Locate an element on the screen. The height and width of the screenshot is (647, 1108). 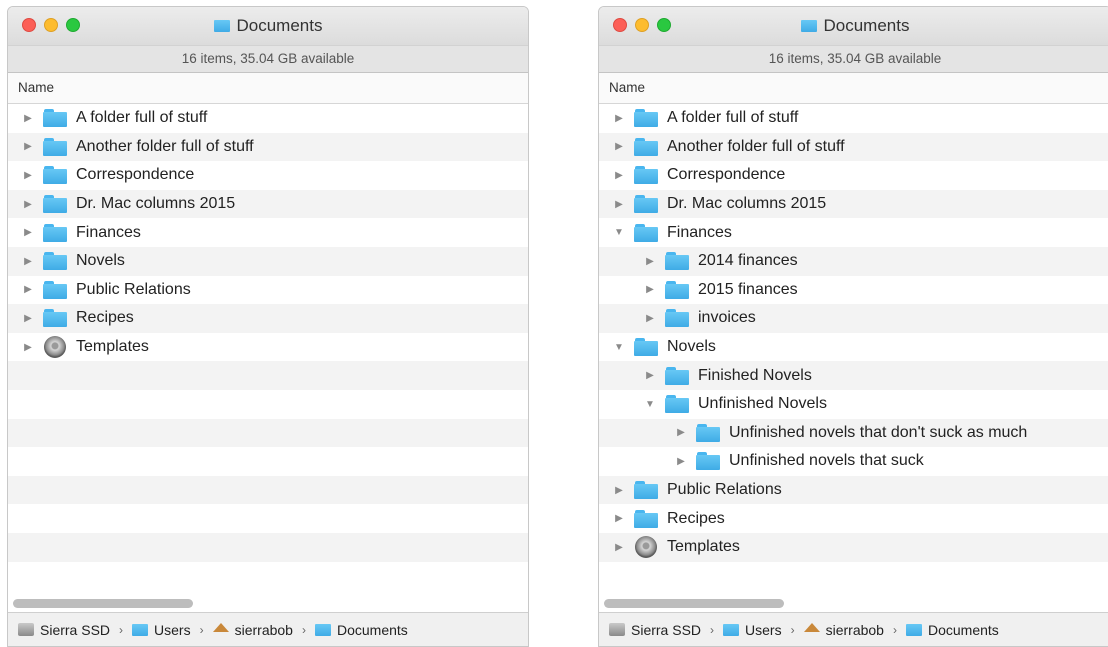
hard-drive-icon is located at coordinates (617, 629).